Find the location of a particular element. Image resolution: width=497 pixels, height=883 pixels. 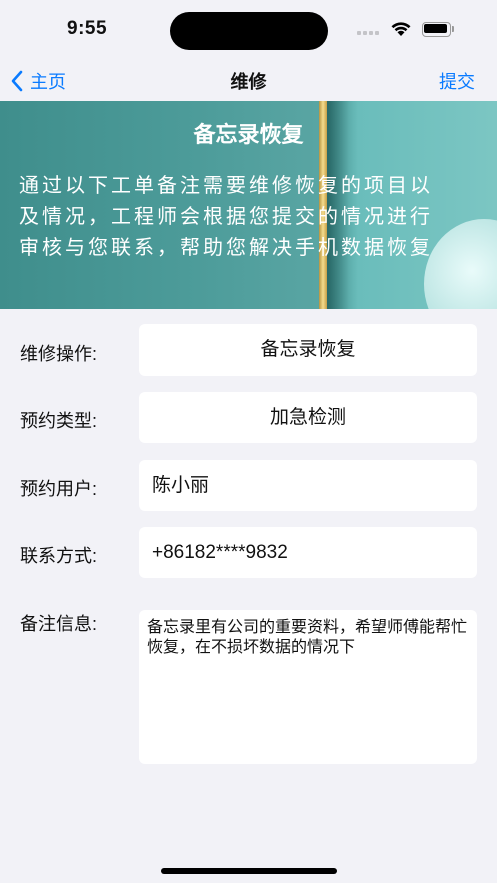

user-field: 陈小丽 is located at coordinates (308, 485).